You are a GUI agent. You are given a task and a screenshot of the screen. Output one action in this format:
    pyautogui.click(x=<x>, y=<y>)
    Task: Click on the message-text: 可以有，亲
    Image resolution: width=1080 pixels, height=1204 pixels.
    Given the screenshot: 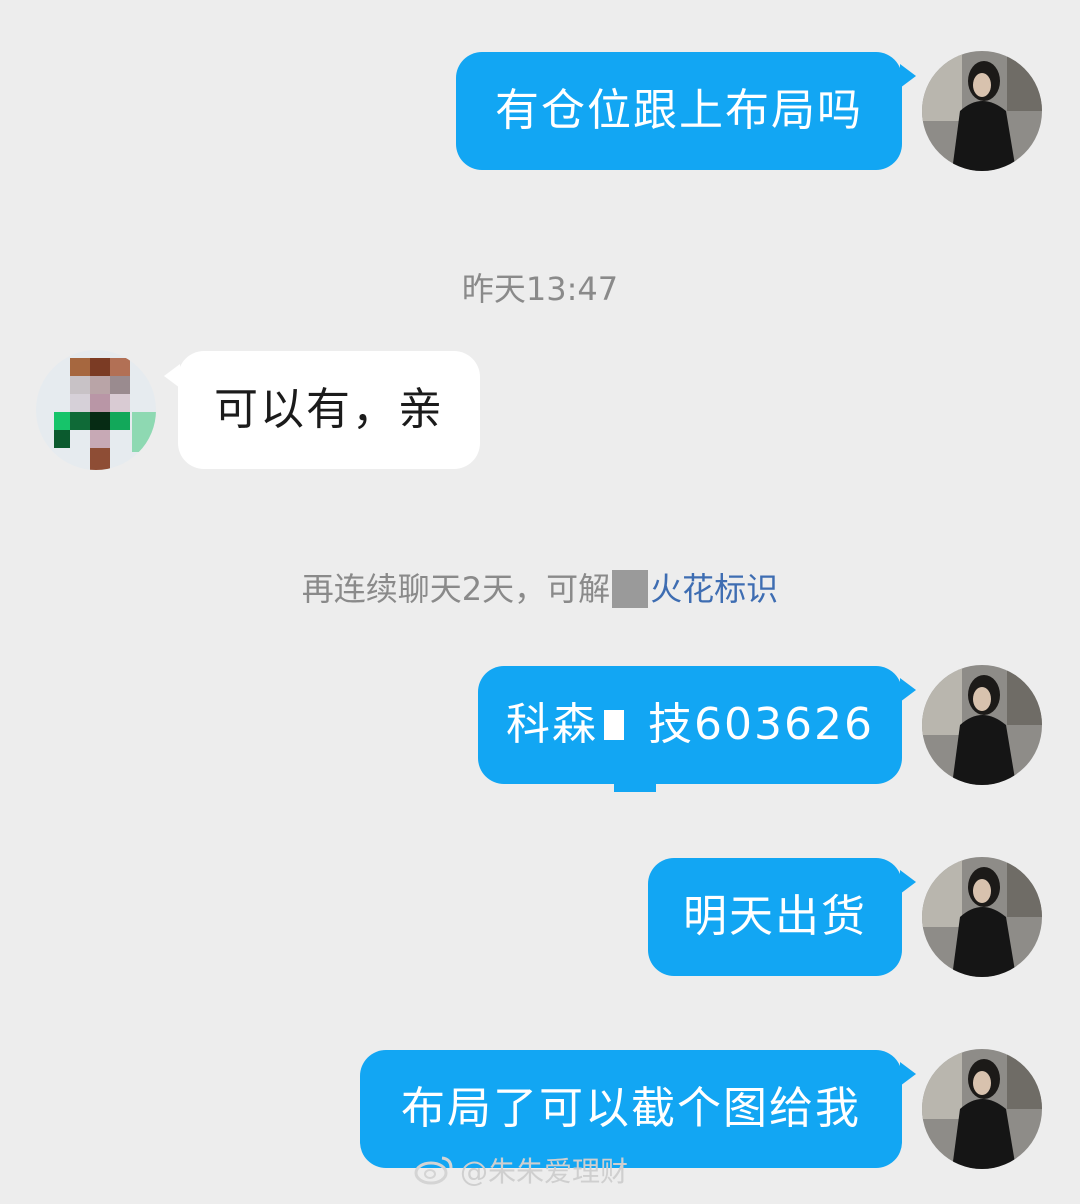 What is the action you would take?
    pyautogui.click(x=329, y=409)
    